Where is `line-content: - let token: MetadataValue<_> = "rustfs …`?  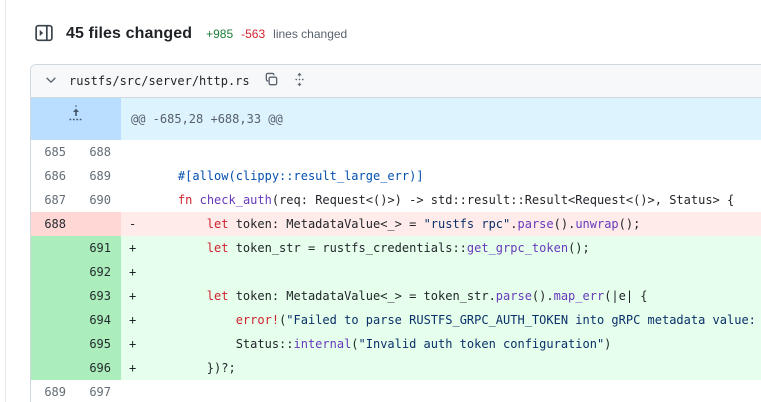
line-content: - let token: MetadataValue<_> = "rustfs … is located at coordinates (441, 224).